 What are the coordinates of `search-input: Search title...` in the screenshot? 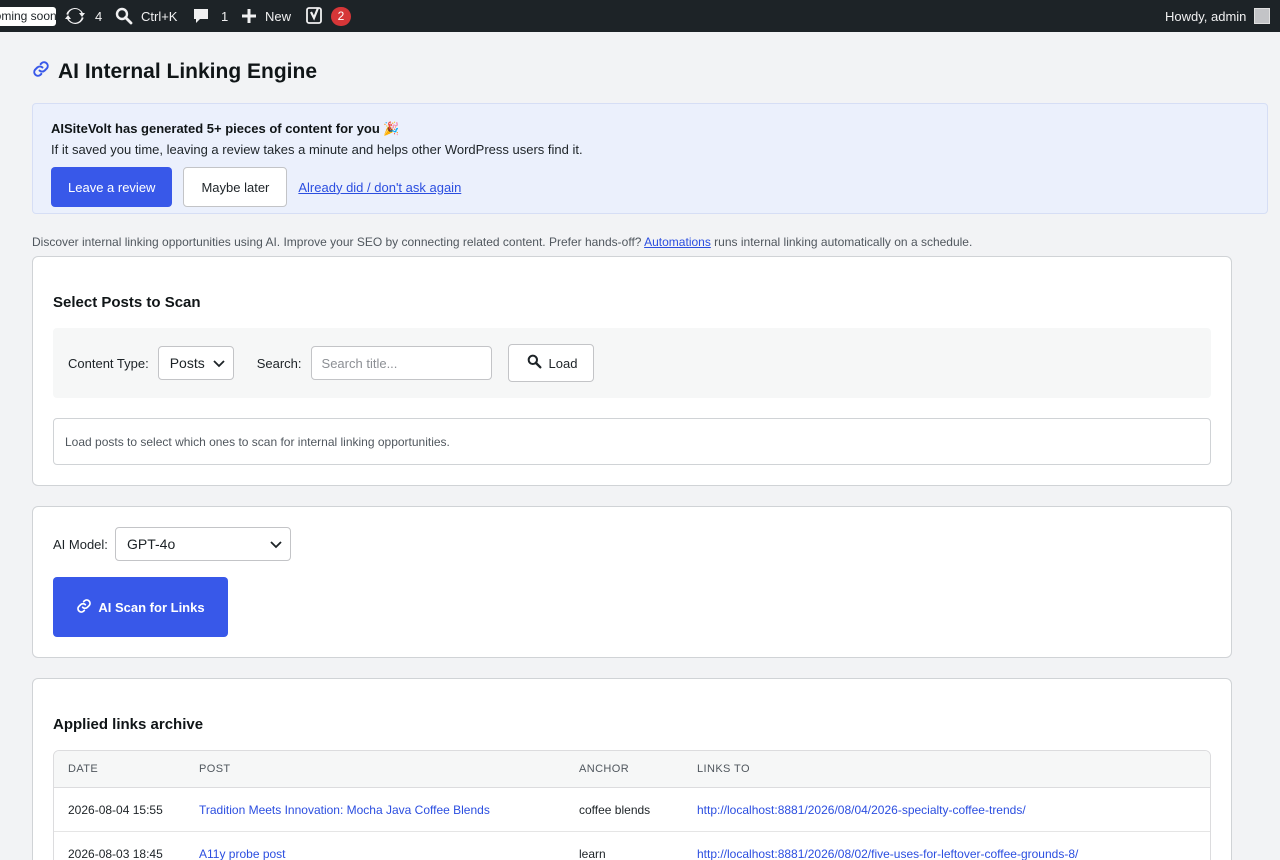 It's located at (401, 363).